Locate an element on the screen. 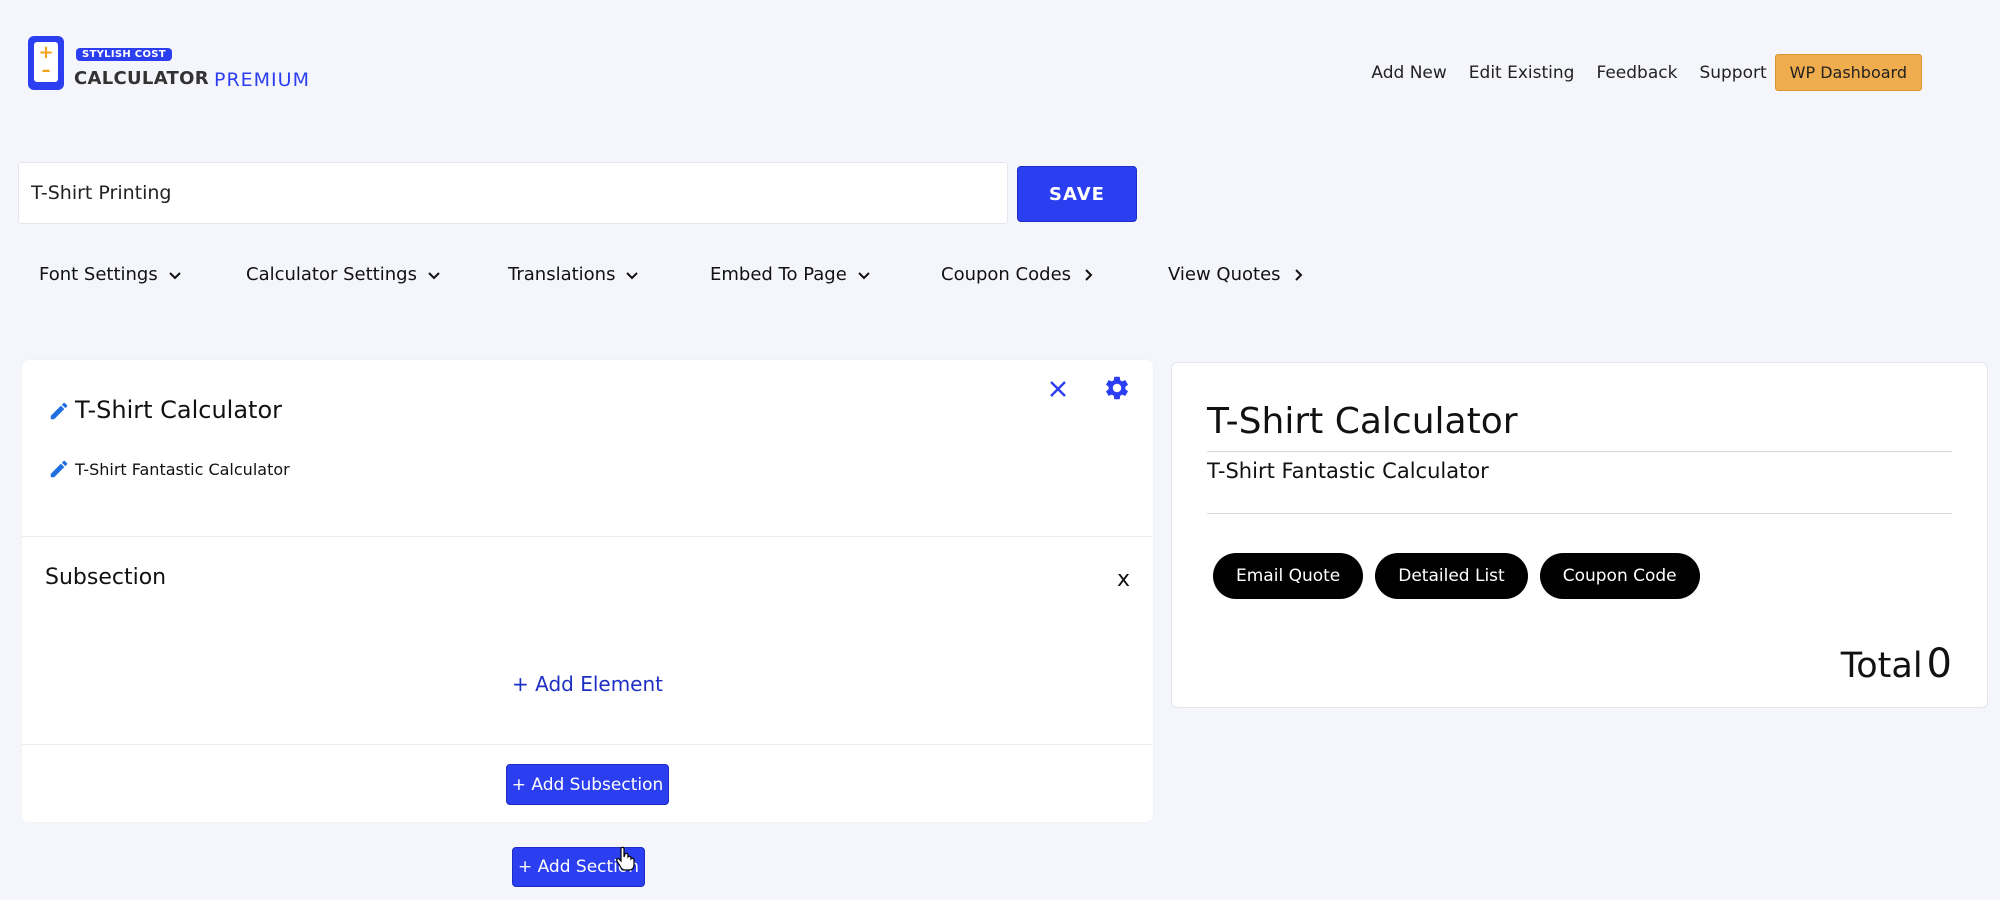 This screenshot has height=900, width=2000. menu-translations: Translations is located at coordinates (573, 274).